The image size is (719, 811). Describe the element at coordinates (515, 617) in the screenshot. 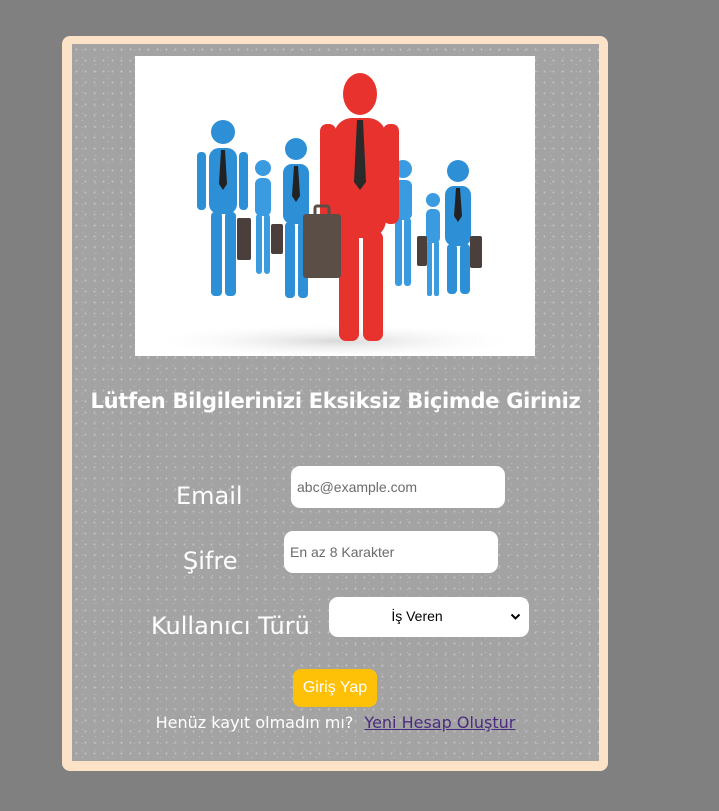

I see `chevron-down-icon` at that location.